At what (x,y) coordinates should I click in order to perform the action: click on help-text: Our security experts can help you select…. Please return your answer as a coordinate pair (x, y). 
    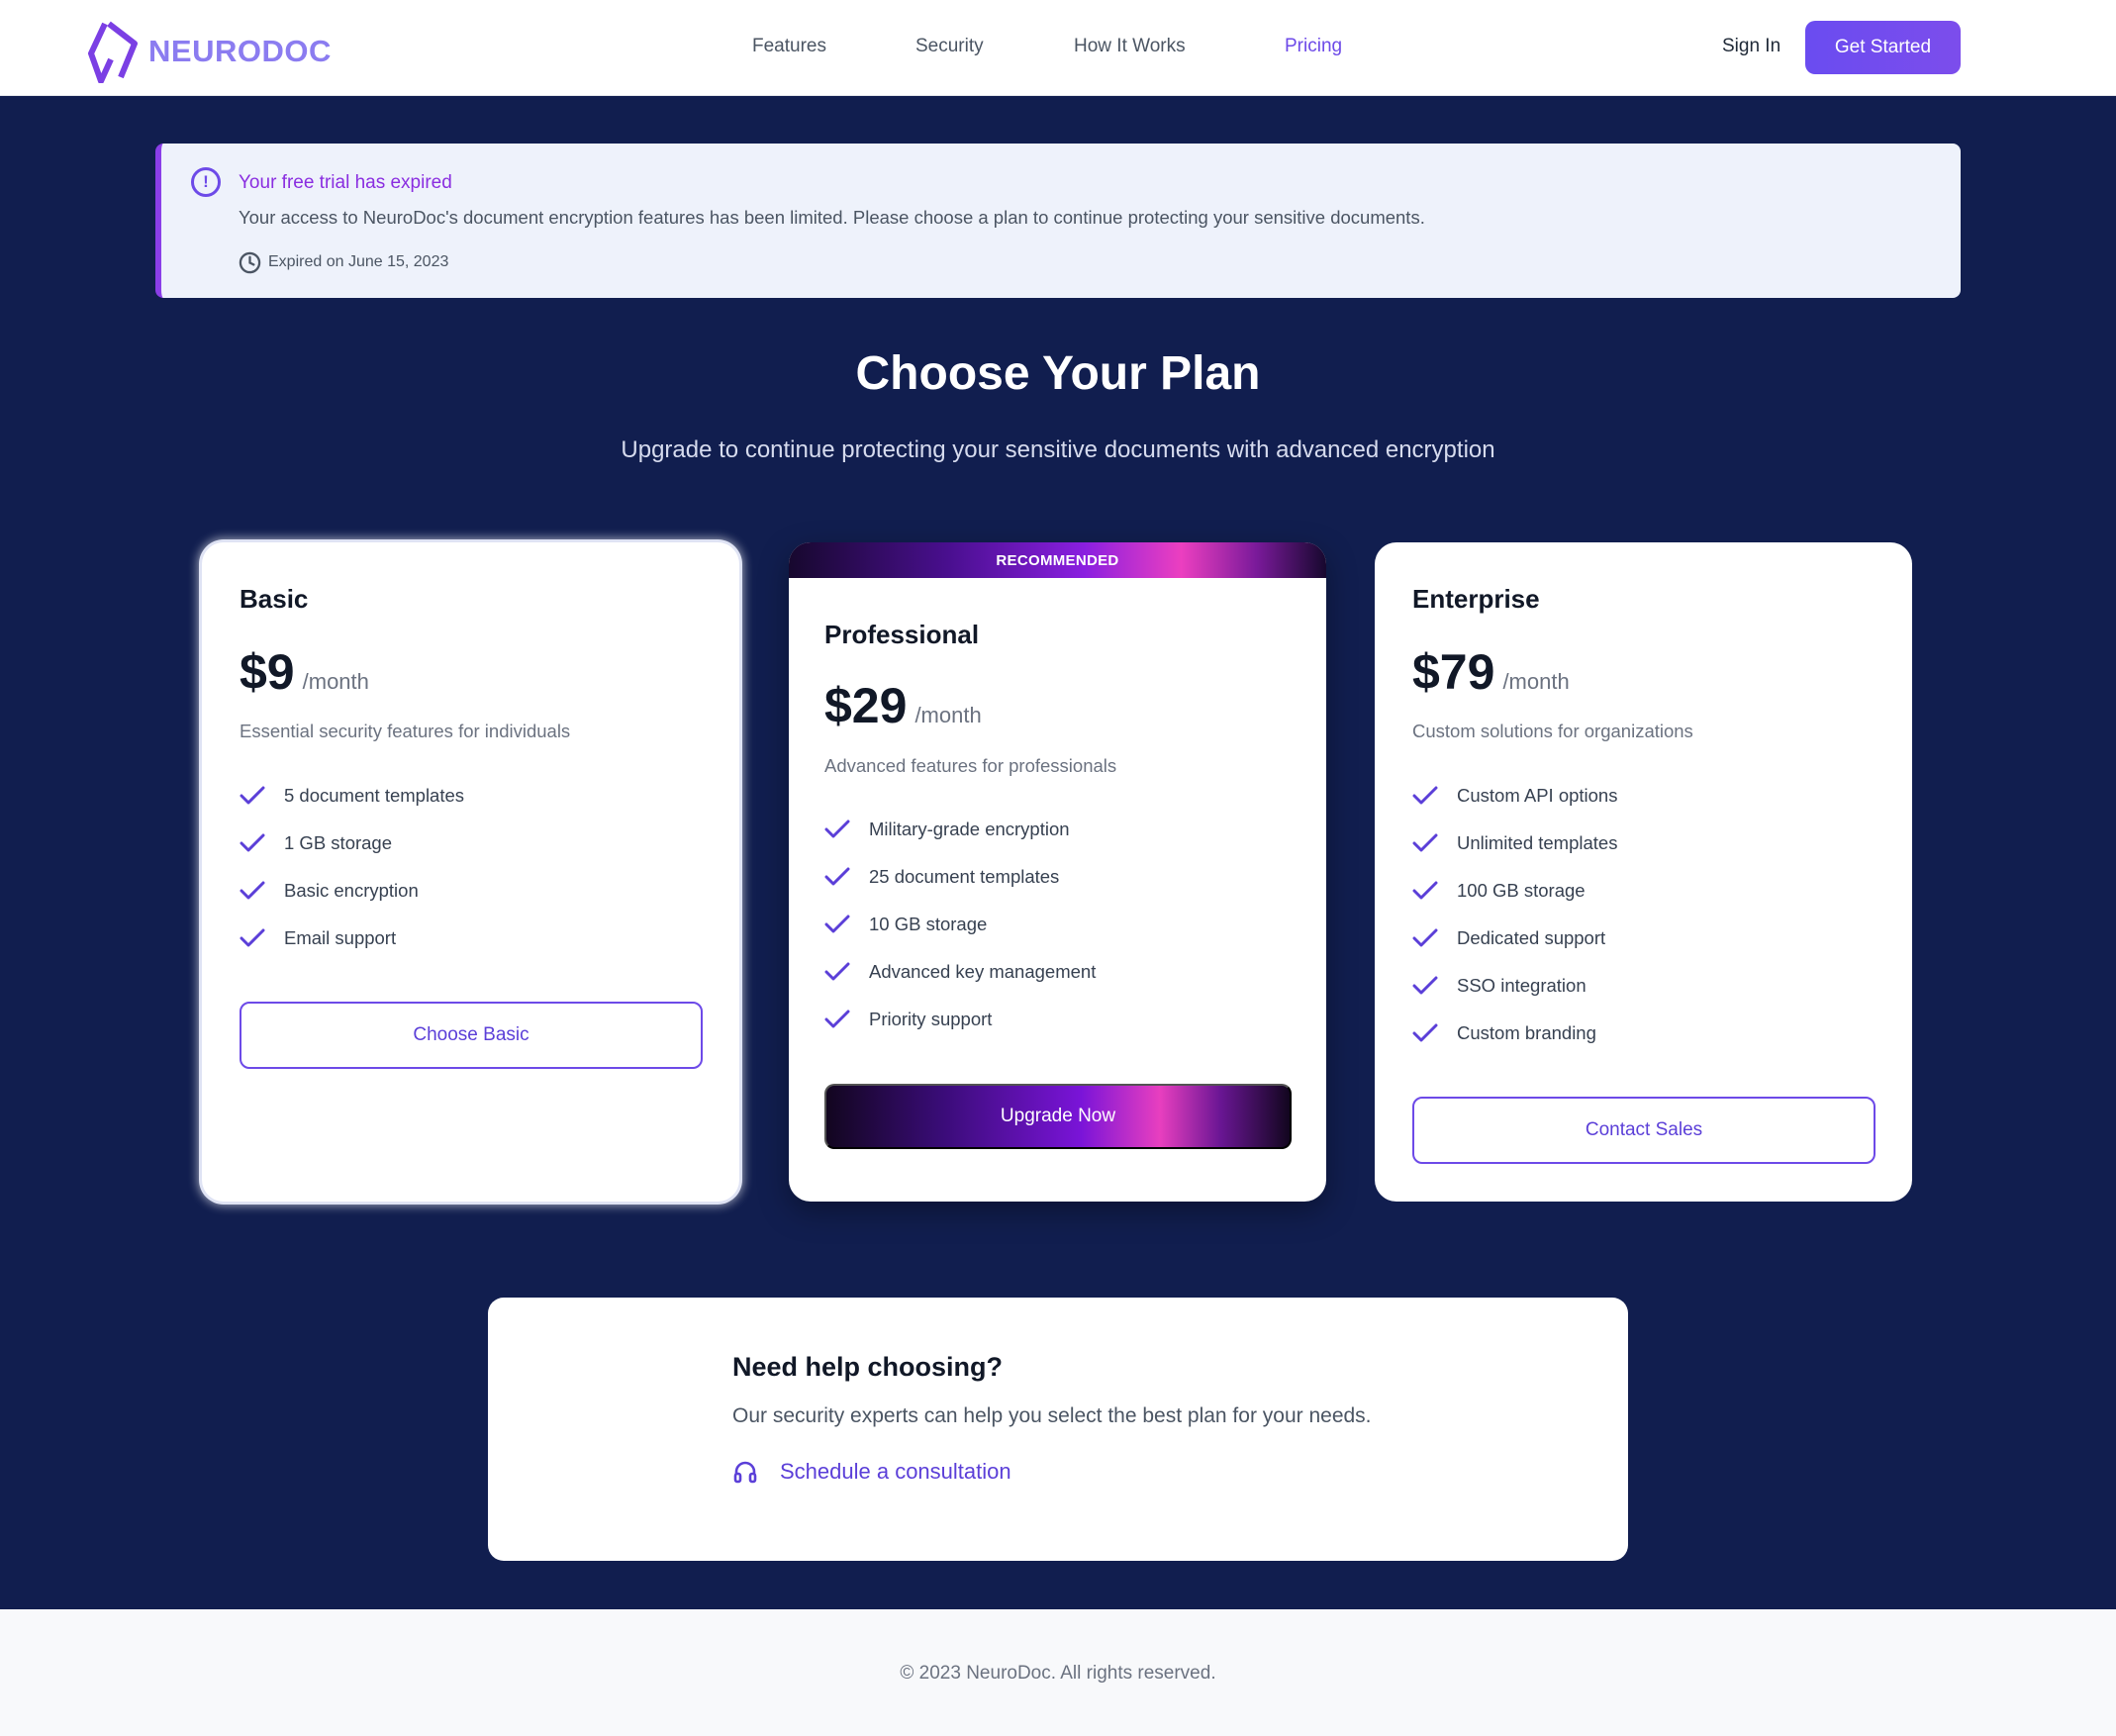
    Looking at the image, I should click on (1052, 1415).